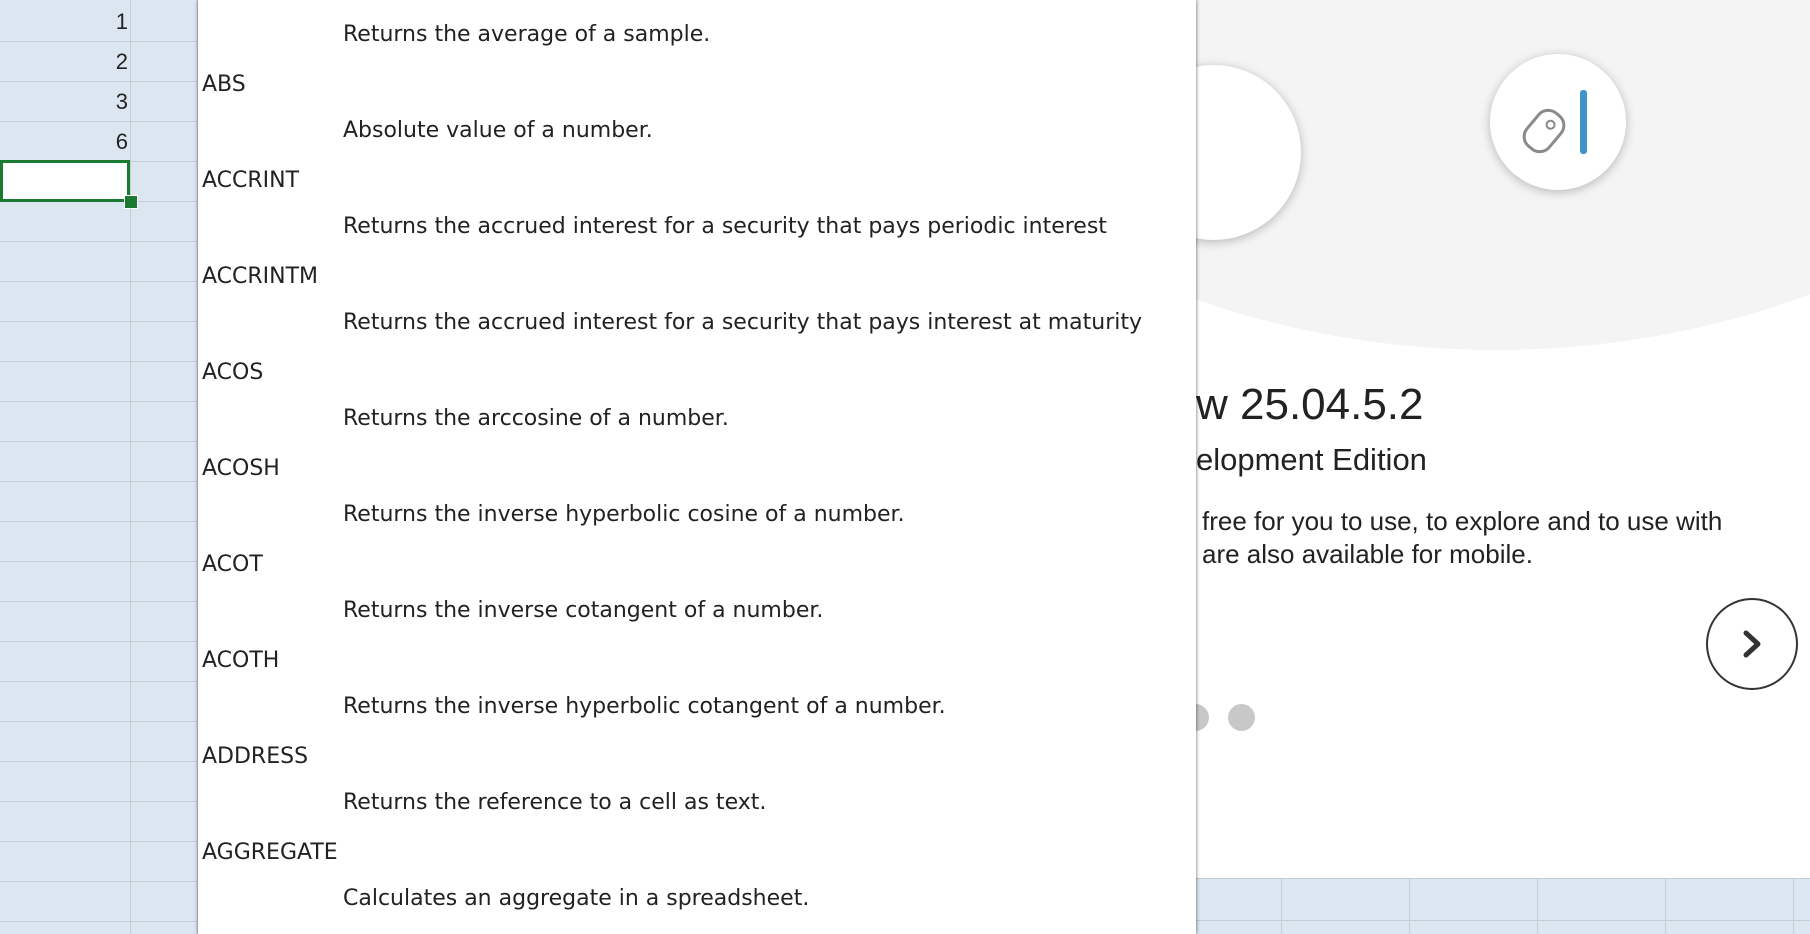 Image resolution: width=1810 pixels, height=934 pixels. Describe the element at coordinates (270, 852) in the screenshot. I see `function-item-aggregate: AGGREGATE` at that location.